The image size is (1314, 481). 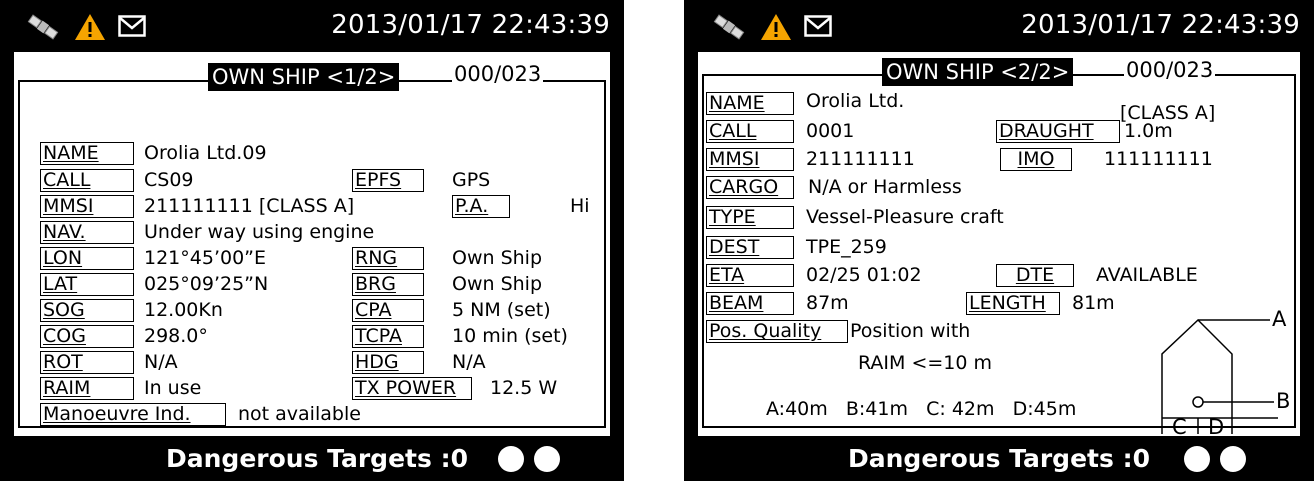 I want to click on diagram-label-c: C, so click(x=1179, y=427).